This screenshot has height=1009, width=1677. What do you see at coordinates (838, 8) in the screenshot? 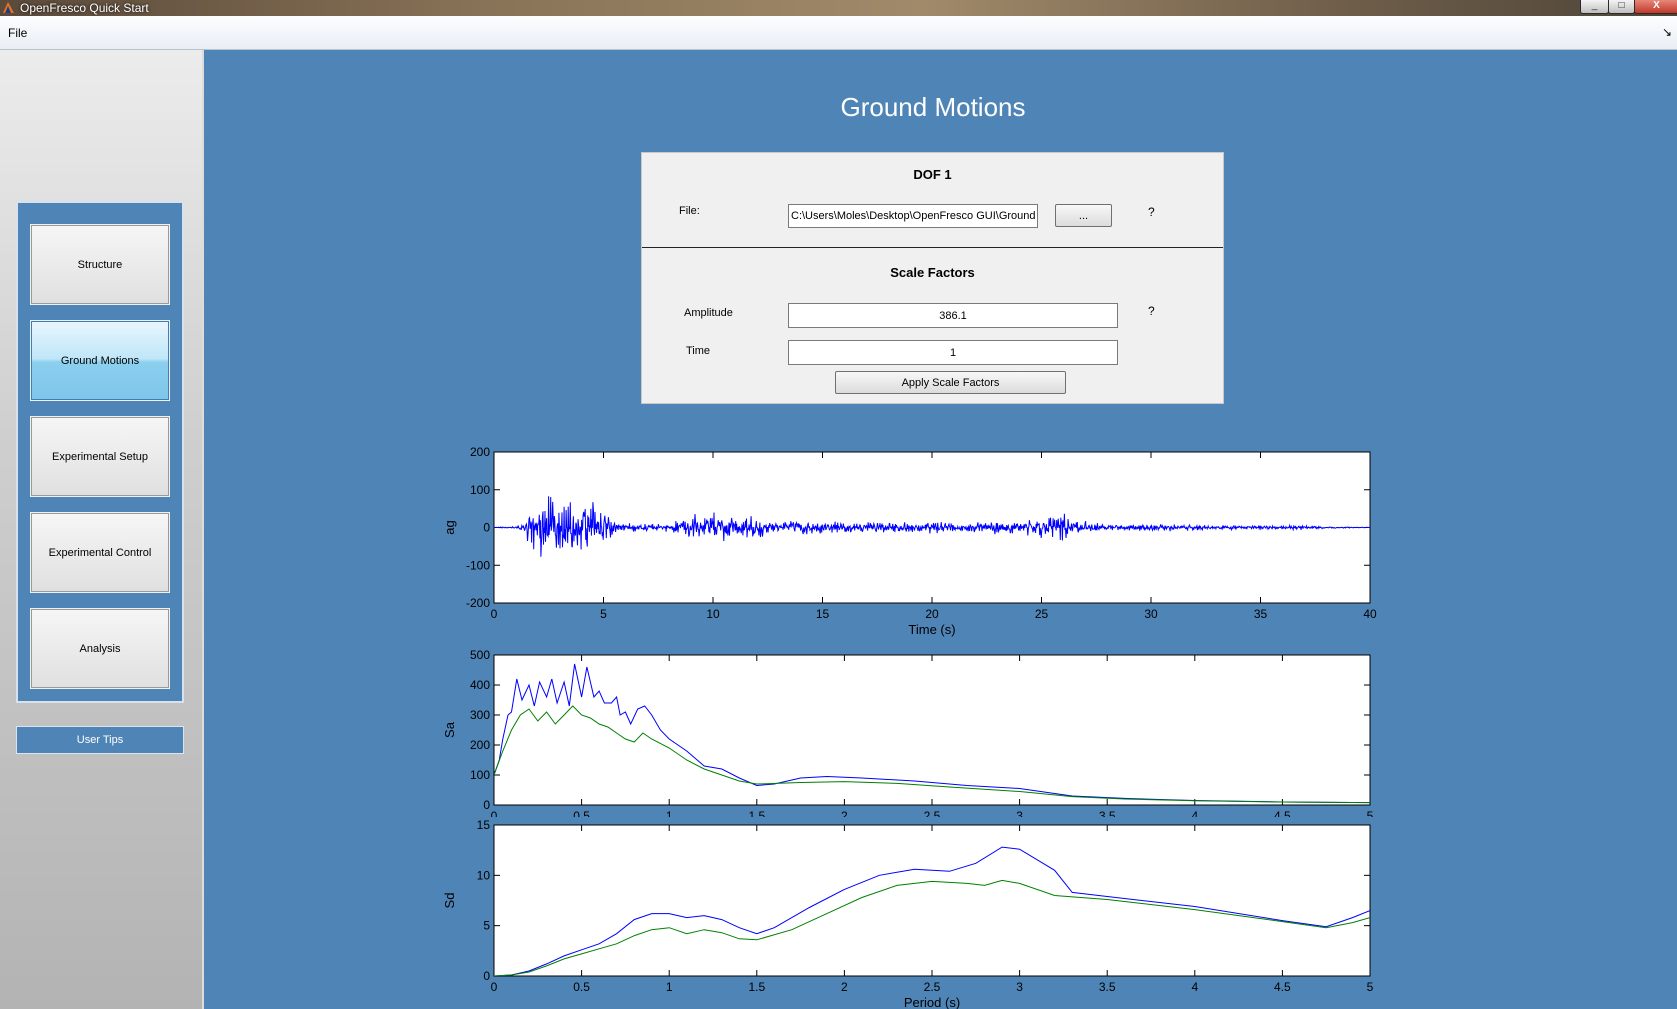
I see `window-titlebar: OpenFresco Quick Start _ □ X` at bounding box center [838, 8].